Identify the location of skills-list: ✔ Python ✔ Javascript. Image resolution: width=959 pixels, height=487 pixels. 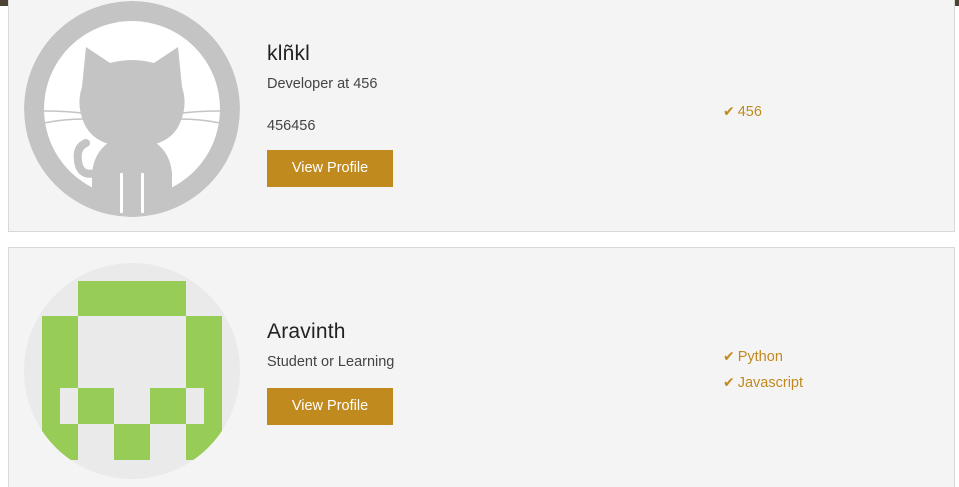
(763, 373).